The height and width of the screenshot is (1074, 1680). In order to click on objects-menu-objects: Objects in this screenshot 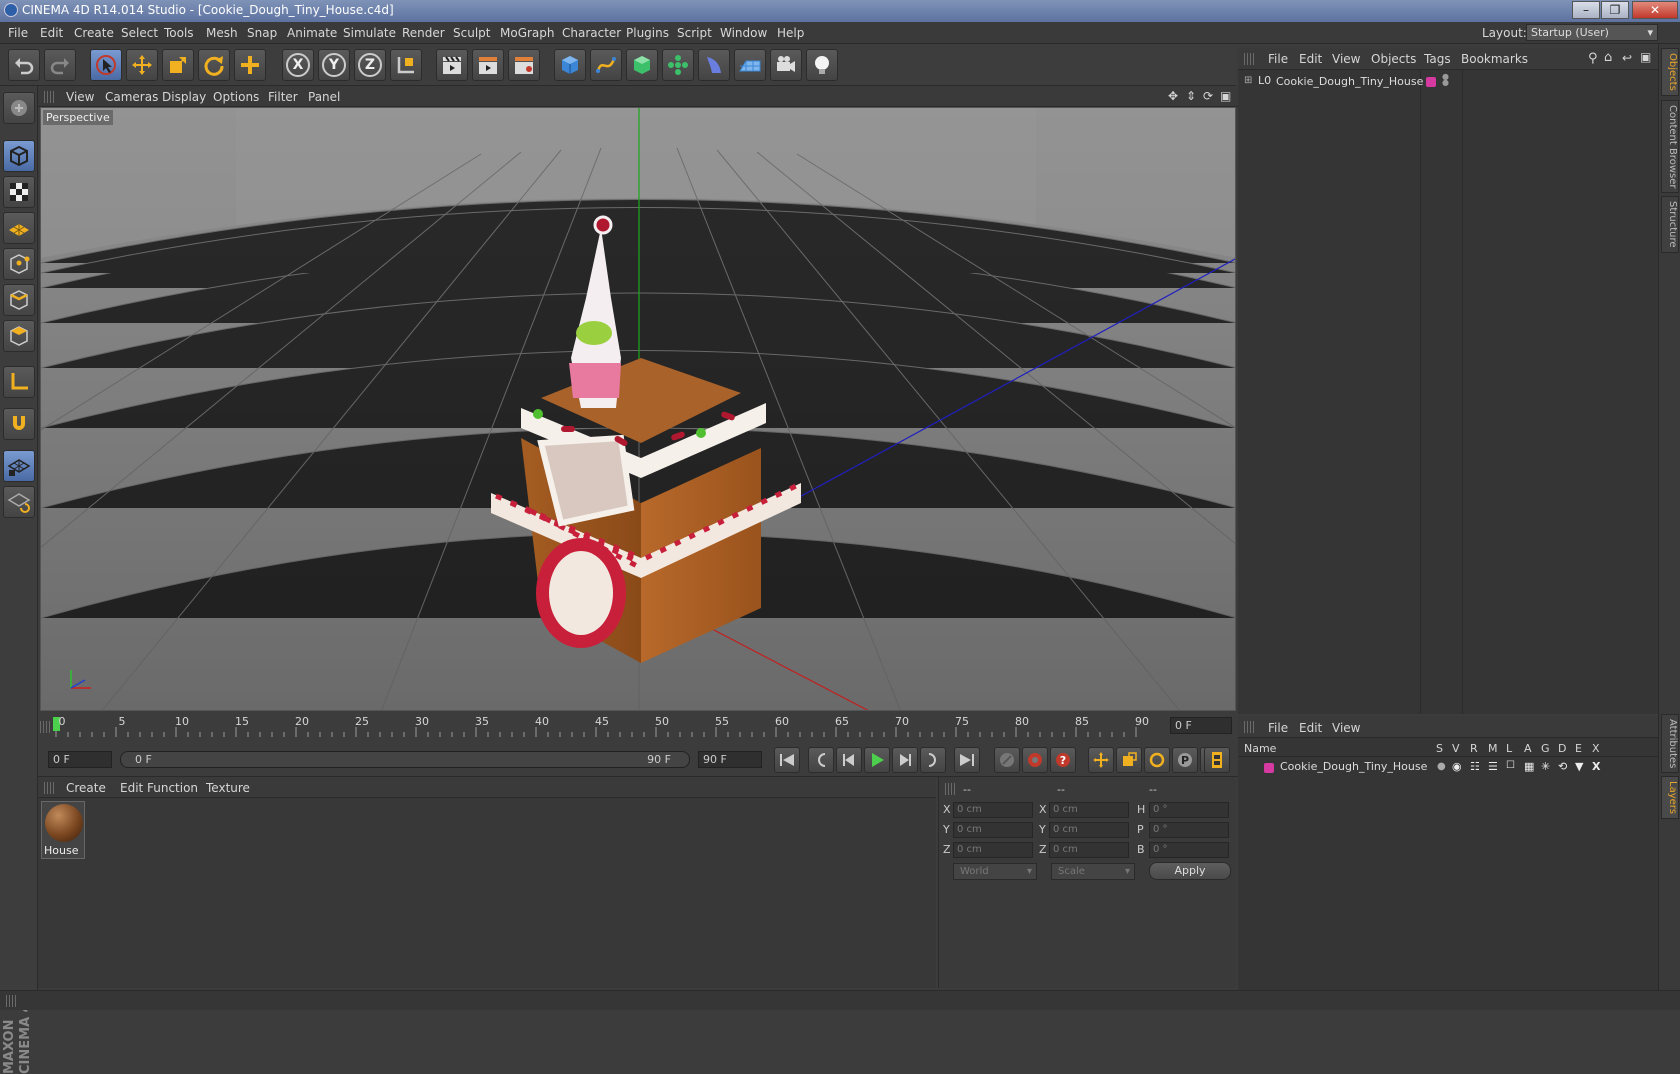, I will do `click(1393, 59)`.